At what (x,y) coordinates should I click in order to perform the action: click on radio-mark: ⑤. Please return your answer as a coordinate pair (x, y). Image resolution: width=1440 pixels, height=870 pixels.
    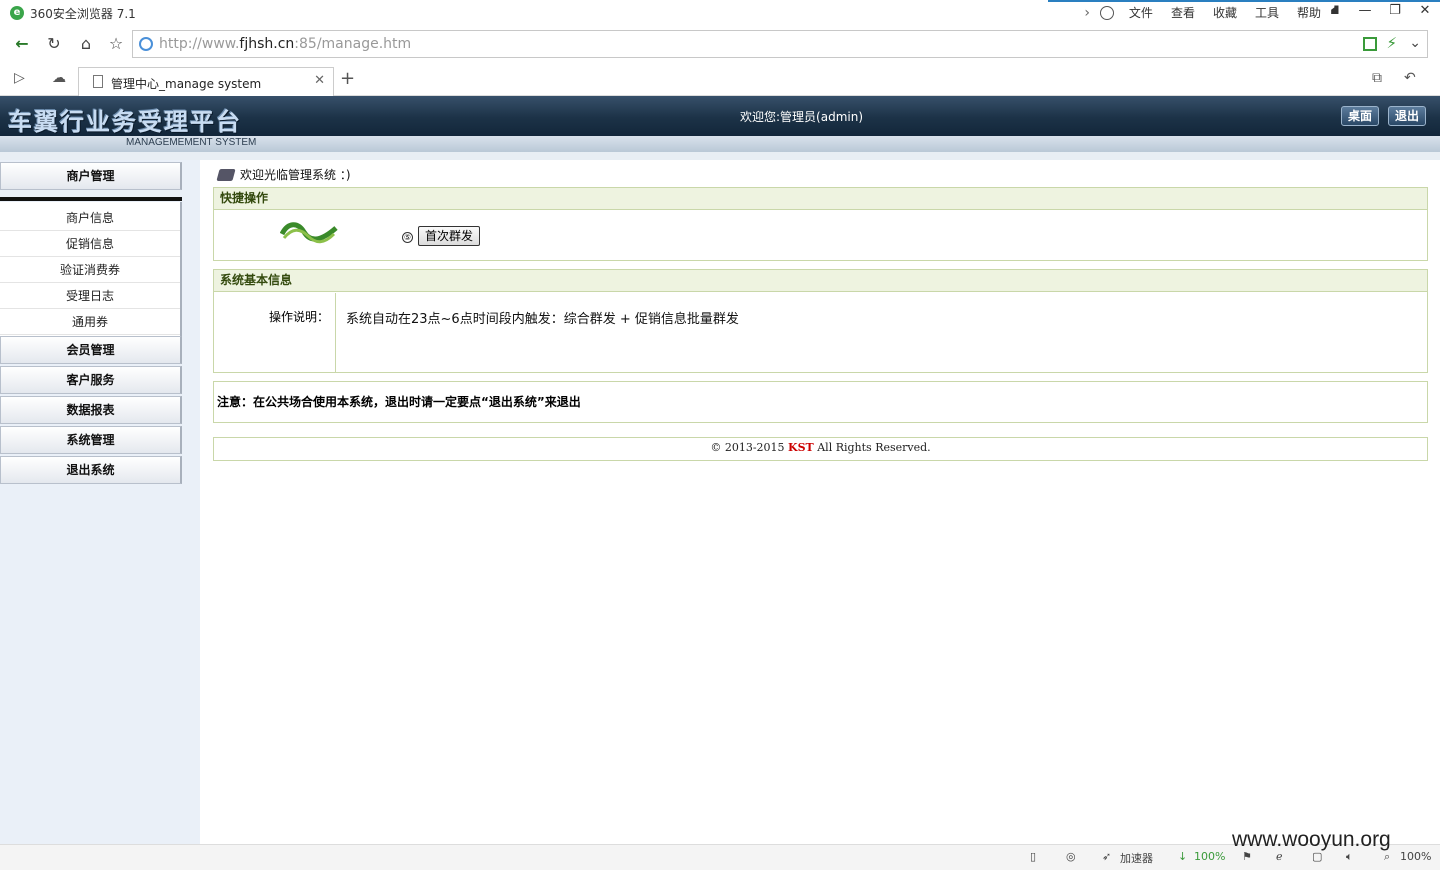
    Looking at the image, I should click on (407, 237).